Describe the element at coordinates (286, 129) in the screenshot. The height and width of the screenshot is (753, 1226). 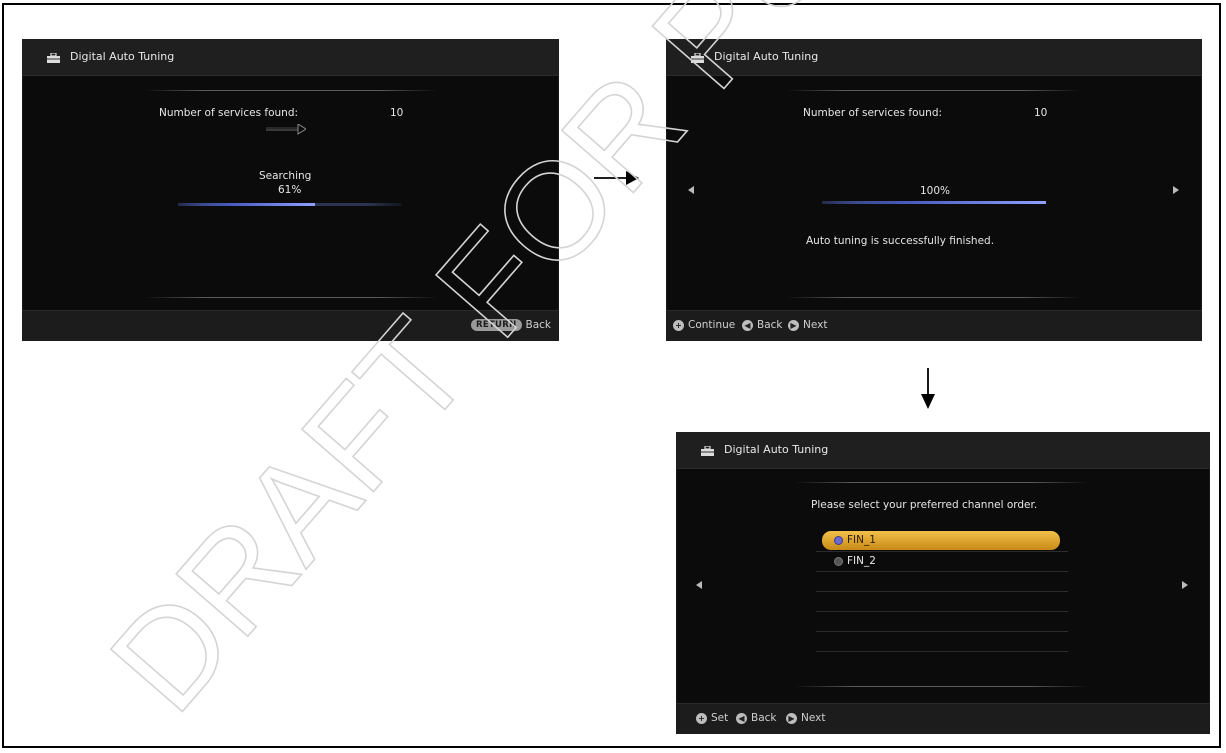
I see `searching-arrow-icon` at that location.